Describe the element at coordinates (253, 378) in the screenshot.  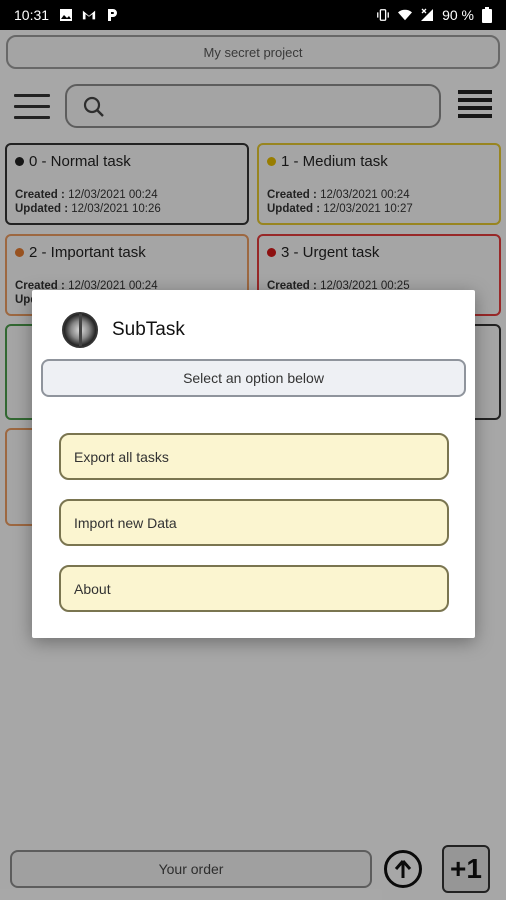
I see `dialog-subtitle: Select an option below` at that location.